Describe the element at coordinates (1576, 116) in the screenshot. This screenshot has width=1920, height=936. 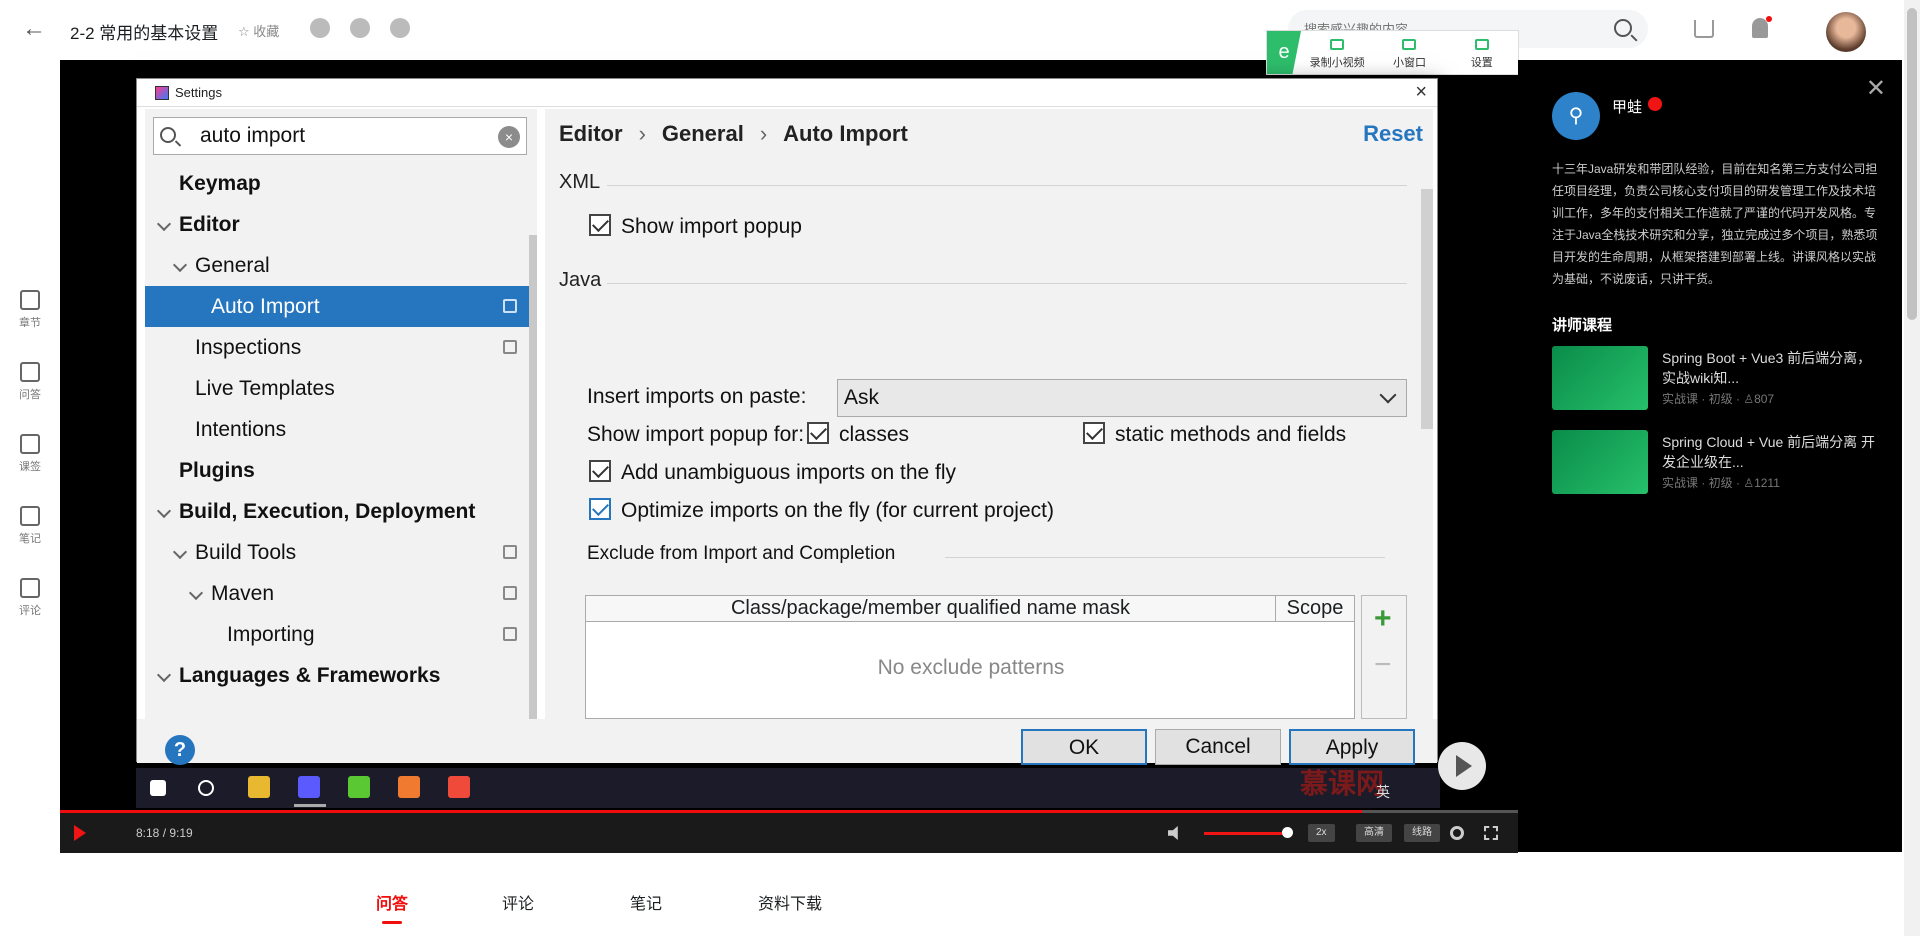
I see `teacher-avatar: ⚲` at that location.